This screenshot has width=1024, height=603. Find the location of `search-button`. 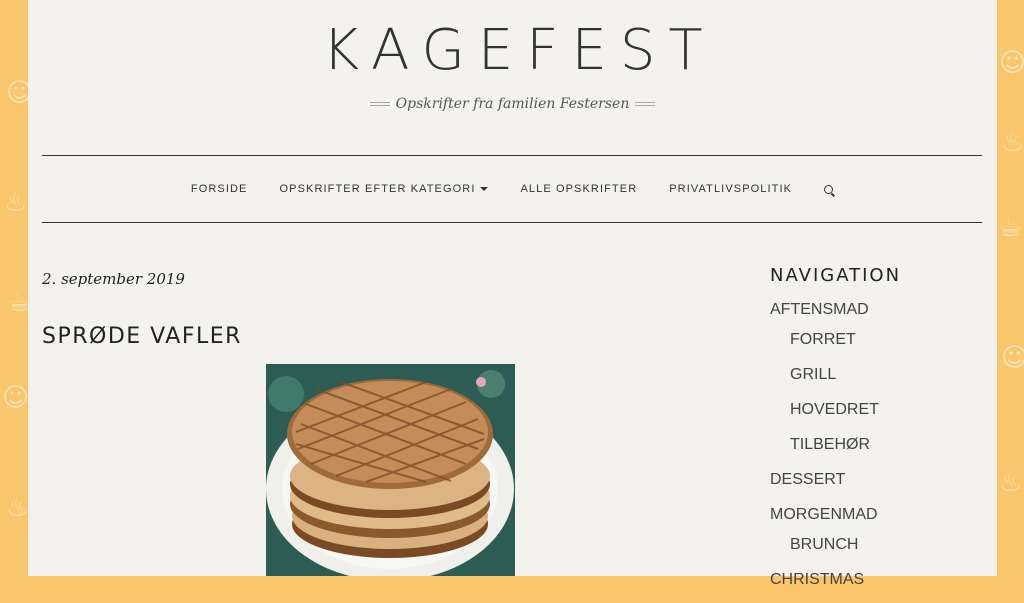

search-button is located at coordinates (829, 189).